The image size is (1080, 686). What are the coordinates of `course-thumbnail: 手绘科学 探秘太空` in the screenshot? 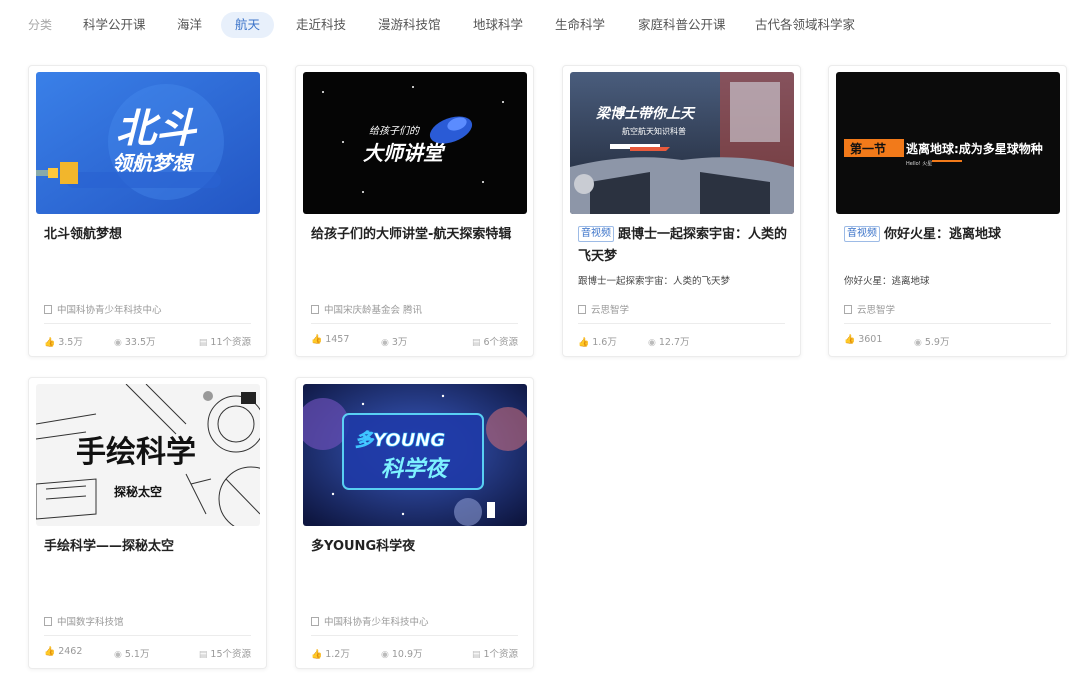 It's located at (148, 455).